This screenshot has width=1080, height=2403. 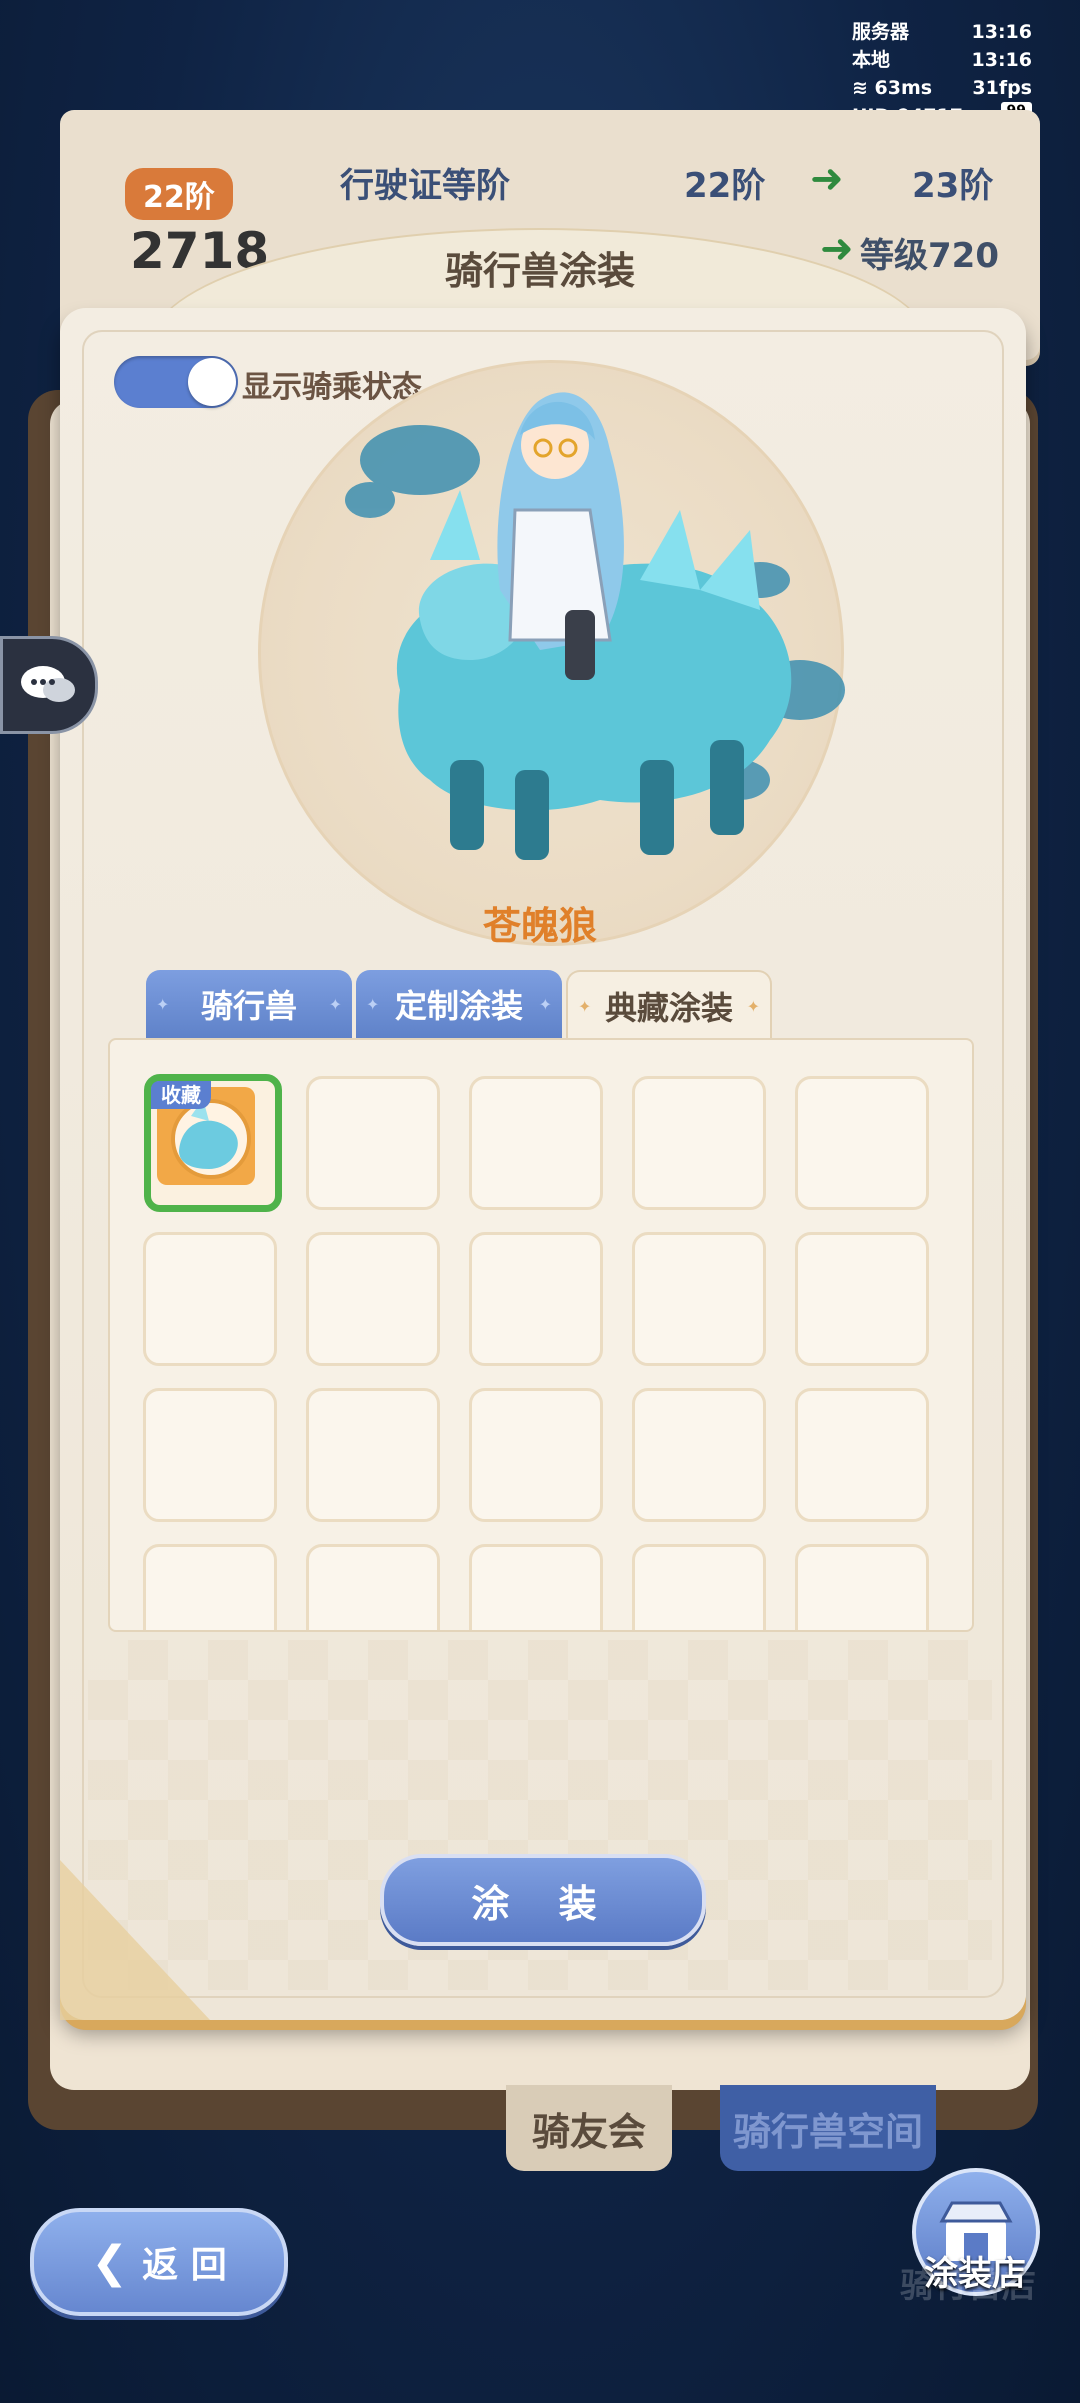 What do you see at coordinates (953, 186) in the screenshot?
I see `license-next: 23阶` at bounding box center [953, 186].